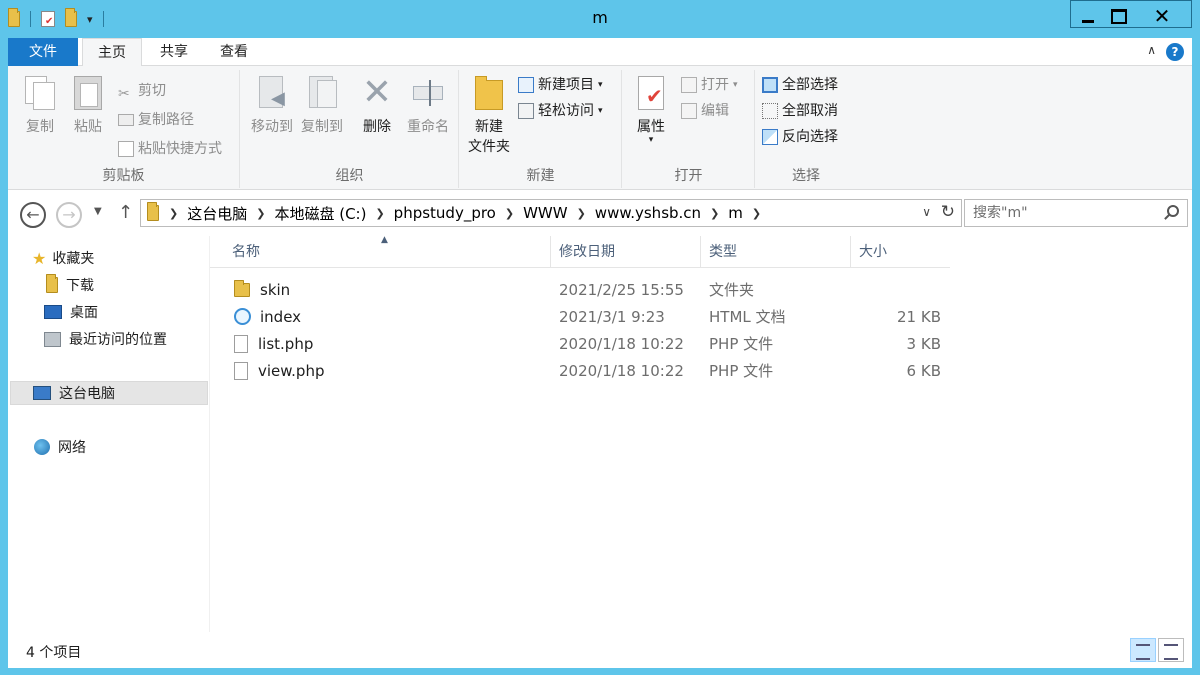 This screenshot has width=1200, height=675. Describe the element at coordinates (489, 115) in the screenshot. I see `new-folder-button: 新建 文件夹` at that location.